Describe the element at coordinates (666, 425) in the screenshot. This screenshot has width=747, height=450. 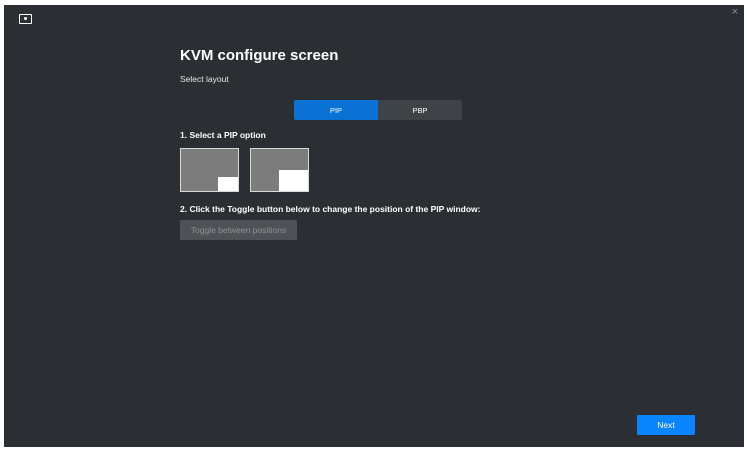
I see `next-button: Next` at that location.